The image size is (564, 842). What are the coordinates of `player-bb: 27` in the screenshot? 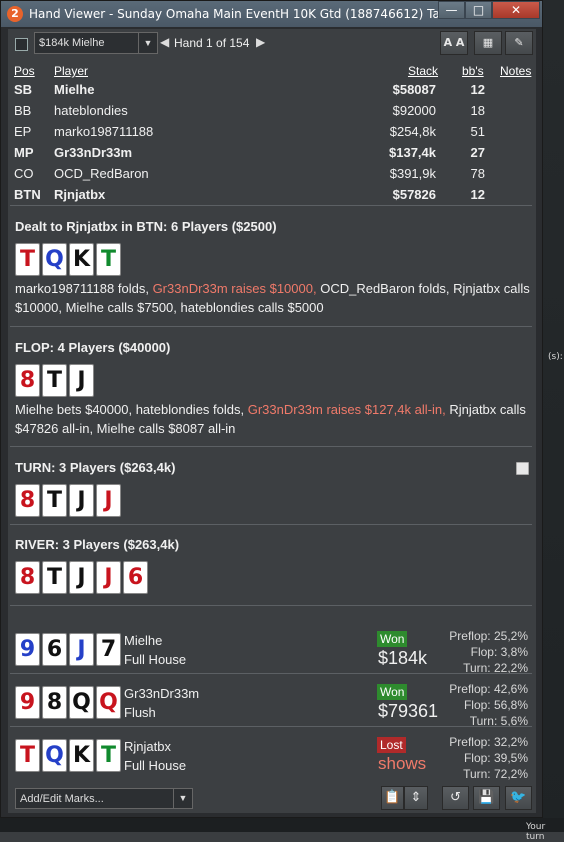 It's located at (477, 152).